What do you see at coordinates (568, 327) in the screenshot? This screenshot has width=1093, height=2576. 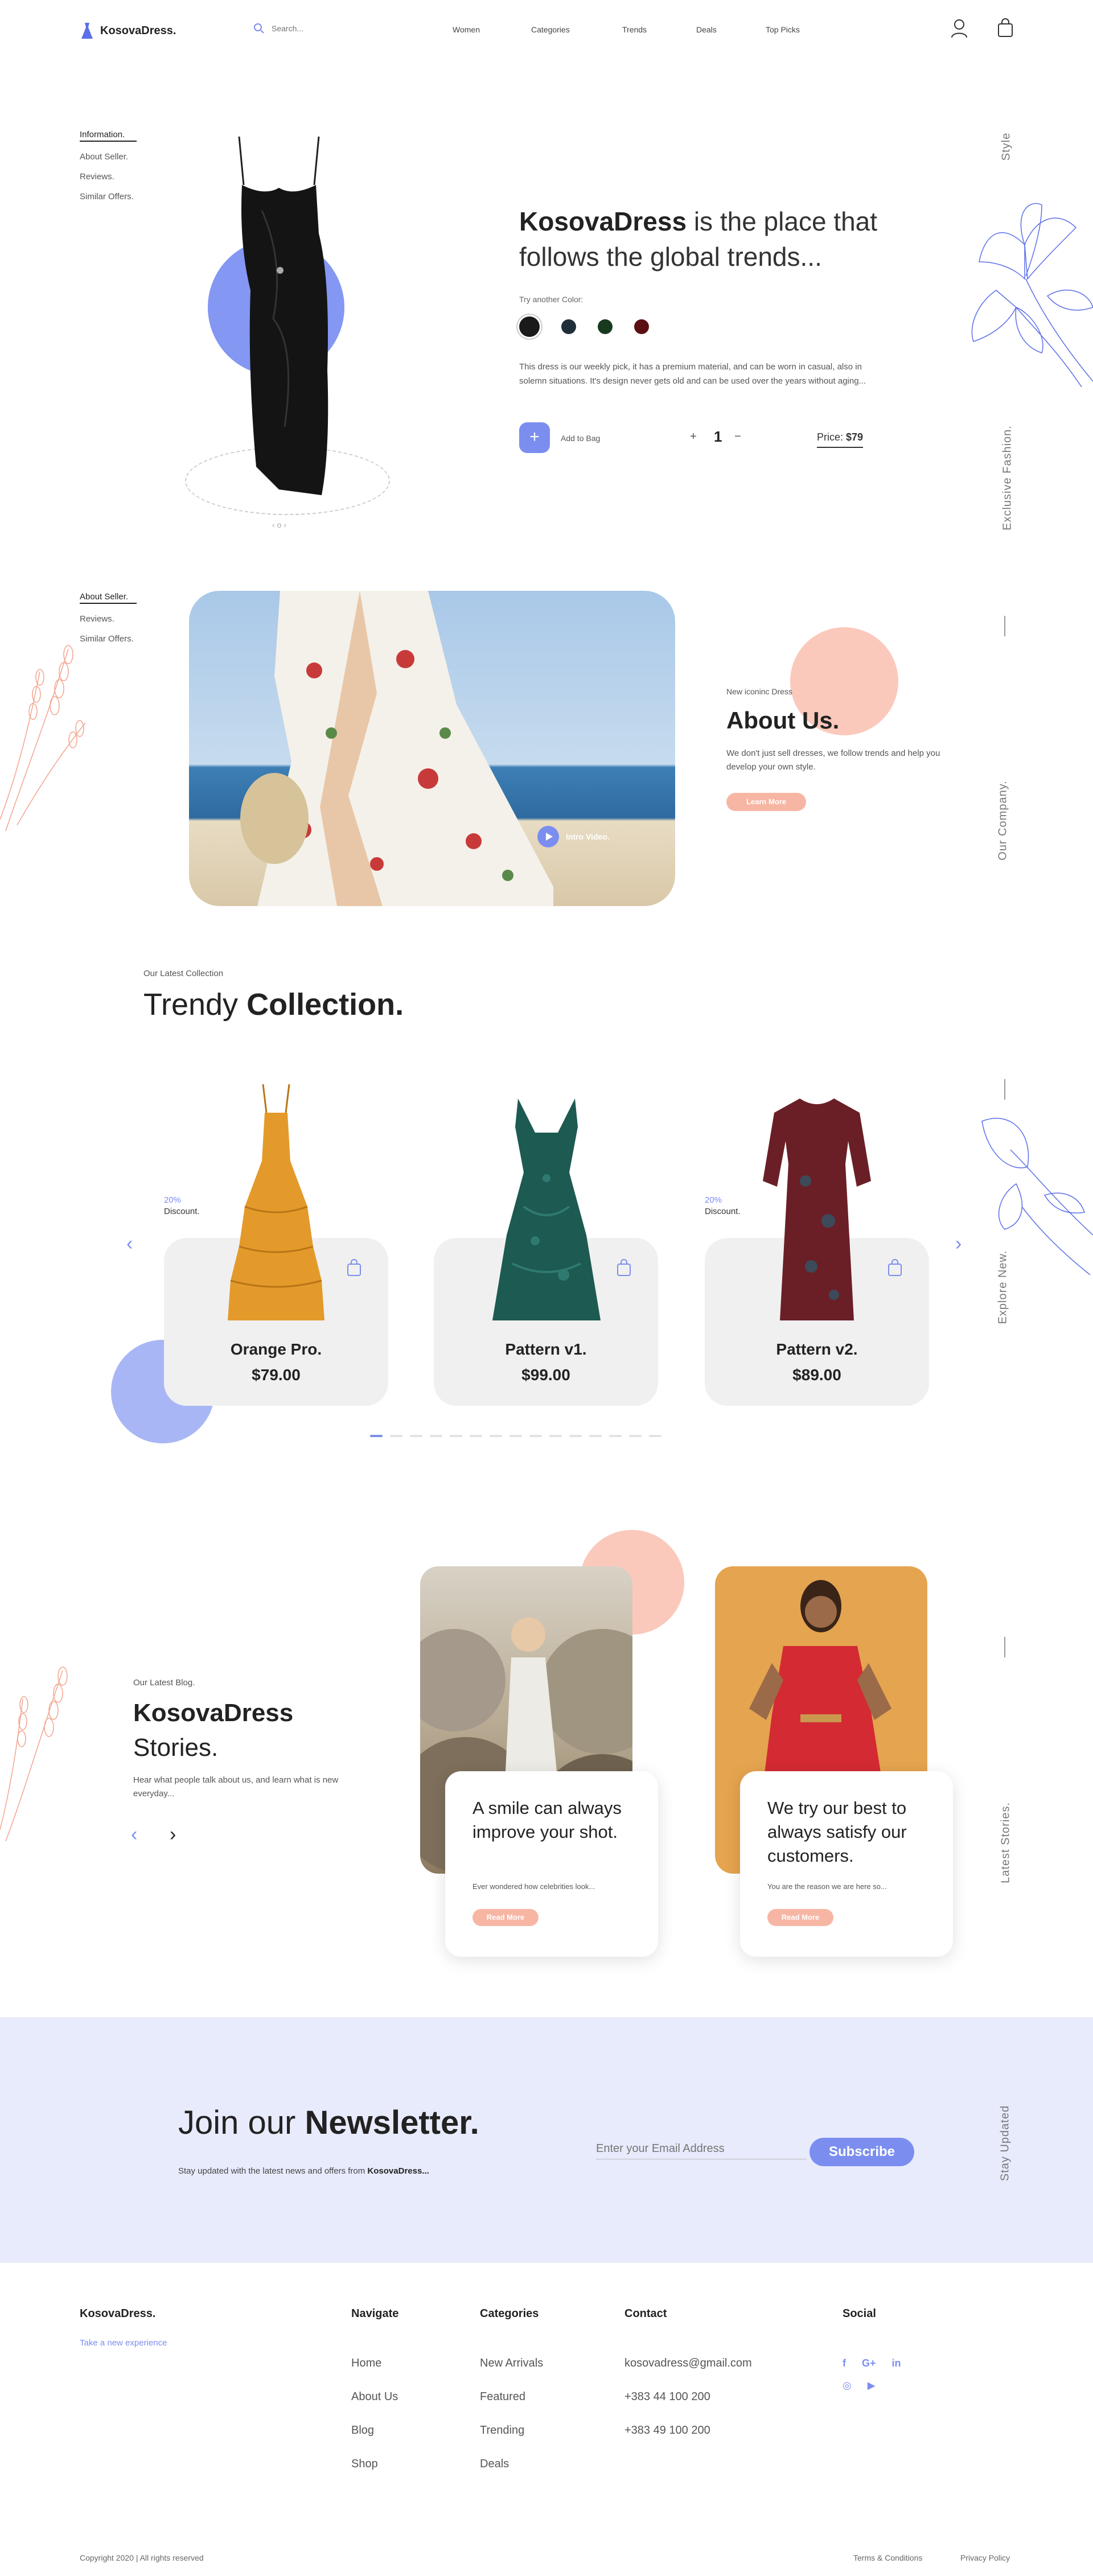 I see `color-swatch-navy` at bounding box center [568, 327].